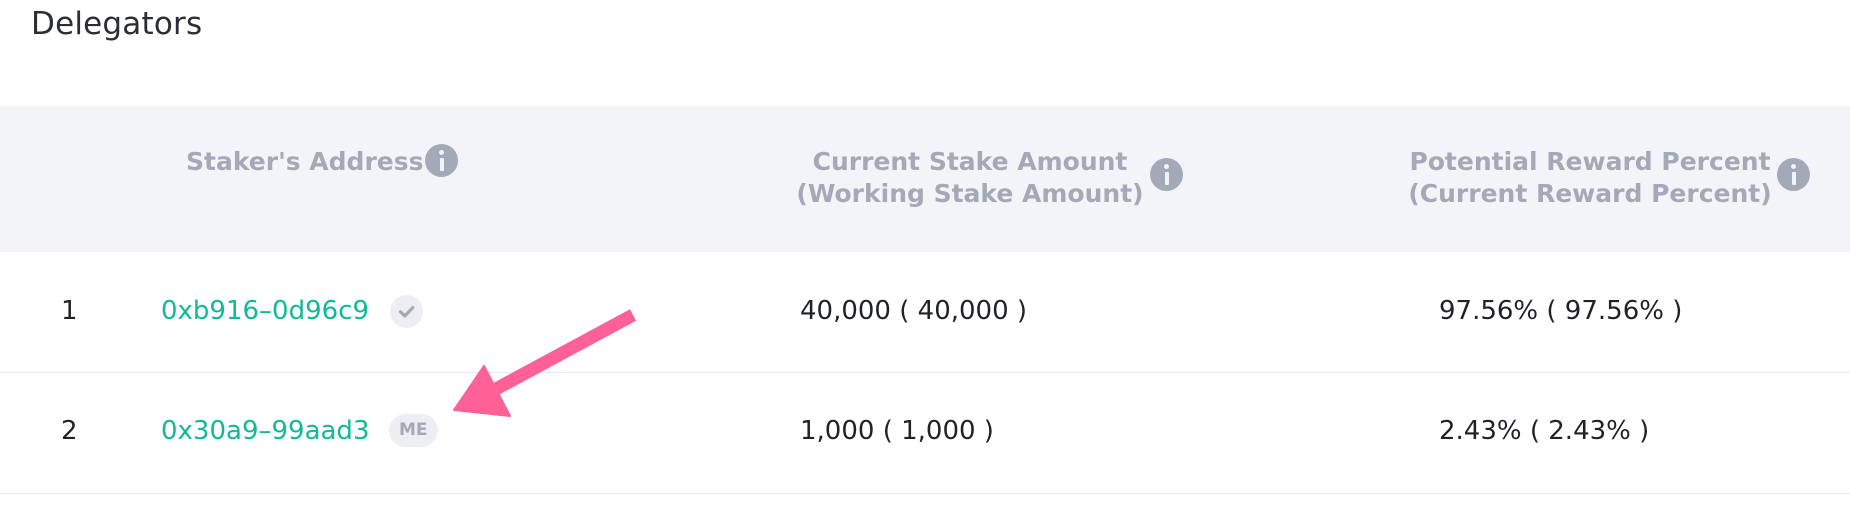 The image size is (1850, 518). I want to click on verified-badge, so click(406, 311).